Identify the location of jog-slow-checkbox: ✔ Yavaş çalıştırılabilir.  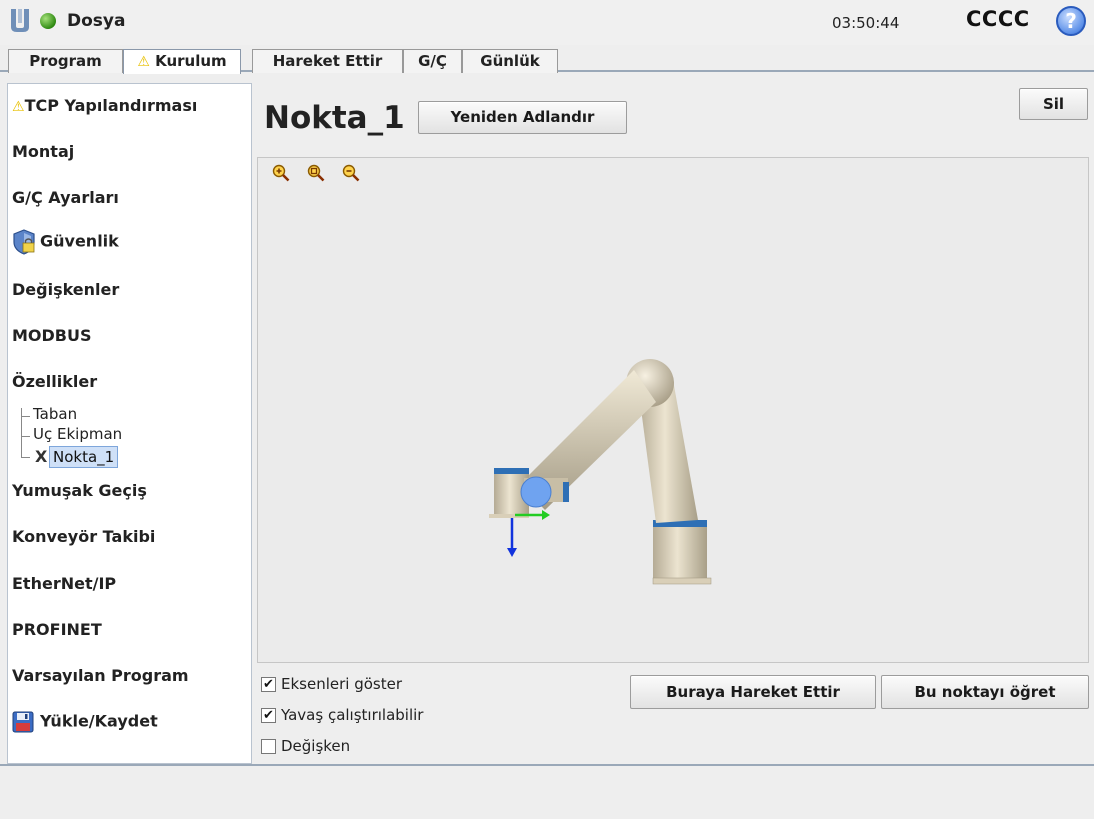
(342, 715).